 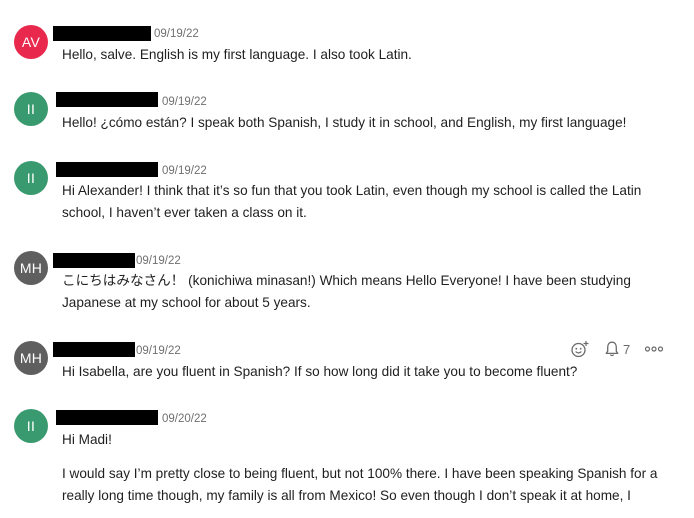 What do you see at coordinates (31, 42) in the screenshot?
I see `avatar: AV` at bounding box center [31, 42].